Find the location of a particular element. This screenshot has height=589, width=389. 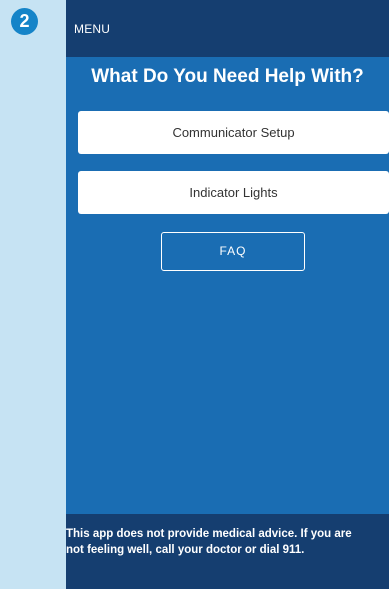

communicator-setup-button: Communicator Setup is located at coordinates (233, 132).